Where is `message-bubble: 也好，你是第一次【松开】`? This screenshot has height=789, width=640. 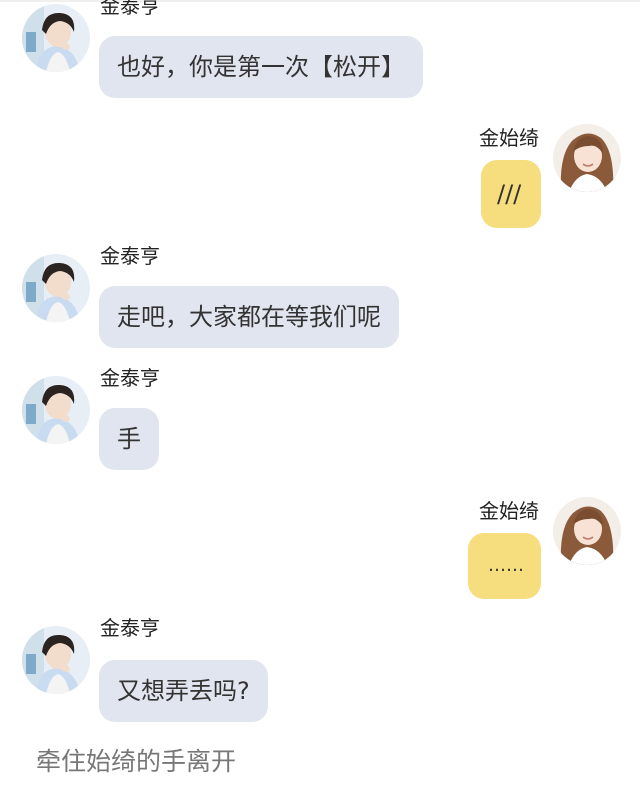 message-bubble: 也好，你是第一次【松开】 is located at coordinates (261, 67).